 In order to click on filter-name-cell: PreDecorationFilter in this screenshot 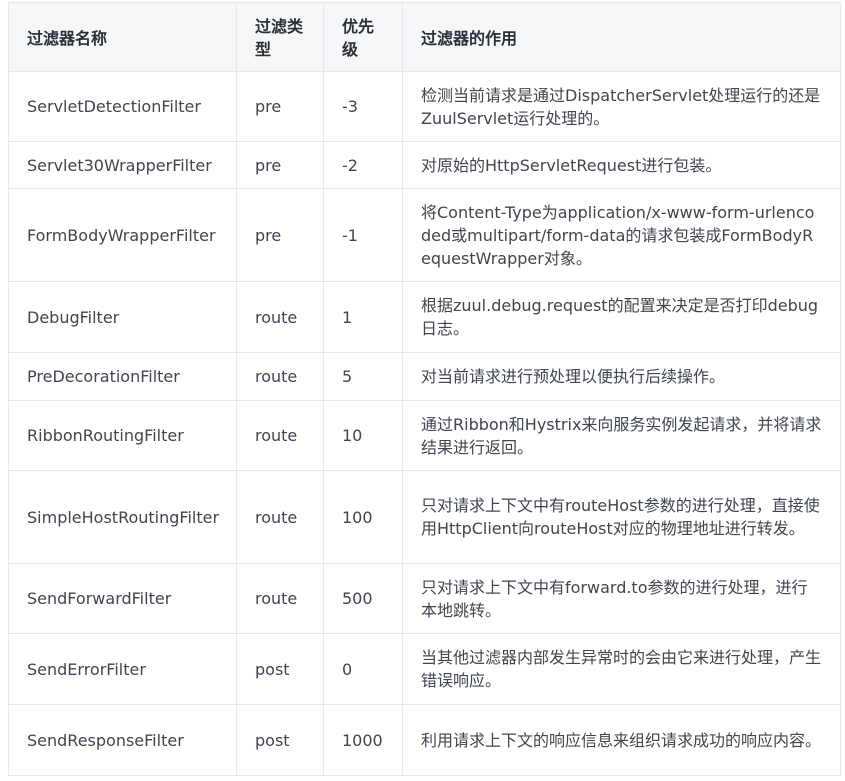, I will do `click(122, 376)`.